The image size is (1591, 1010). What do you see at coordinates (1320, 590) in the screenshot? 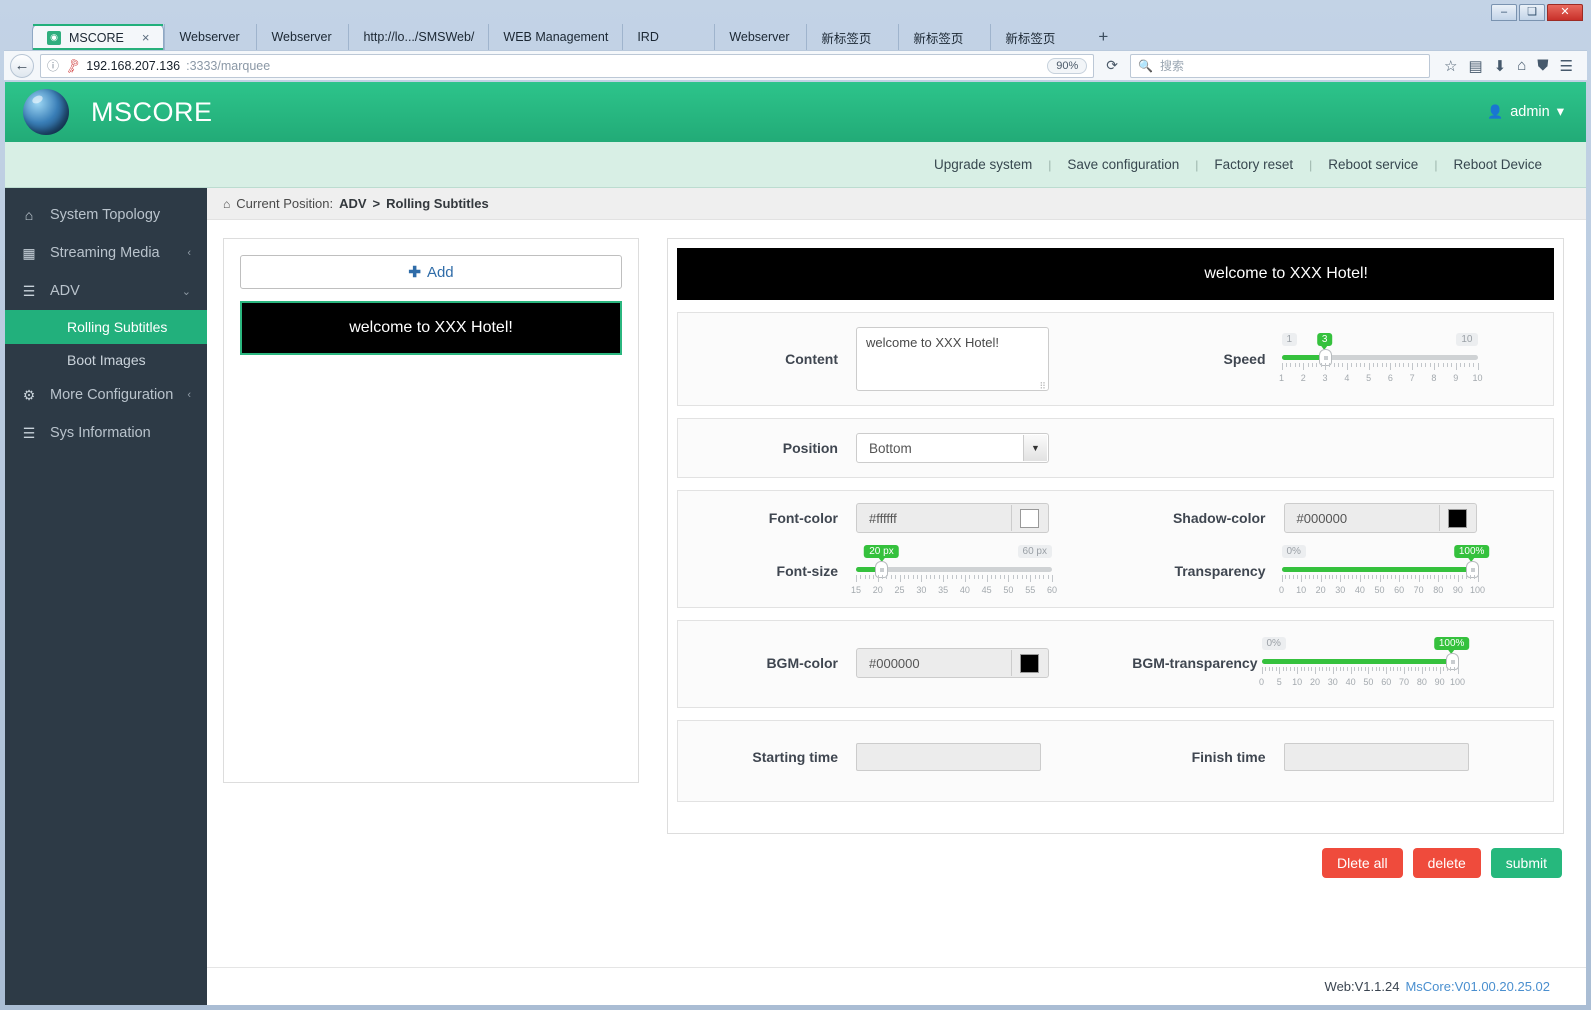
I see `ruler-tick-label: 20` at bounding box center [1320, 590].